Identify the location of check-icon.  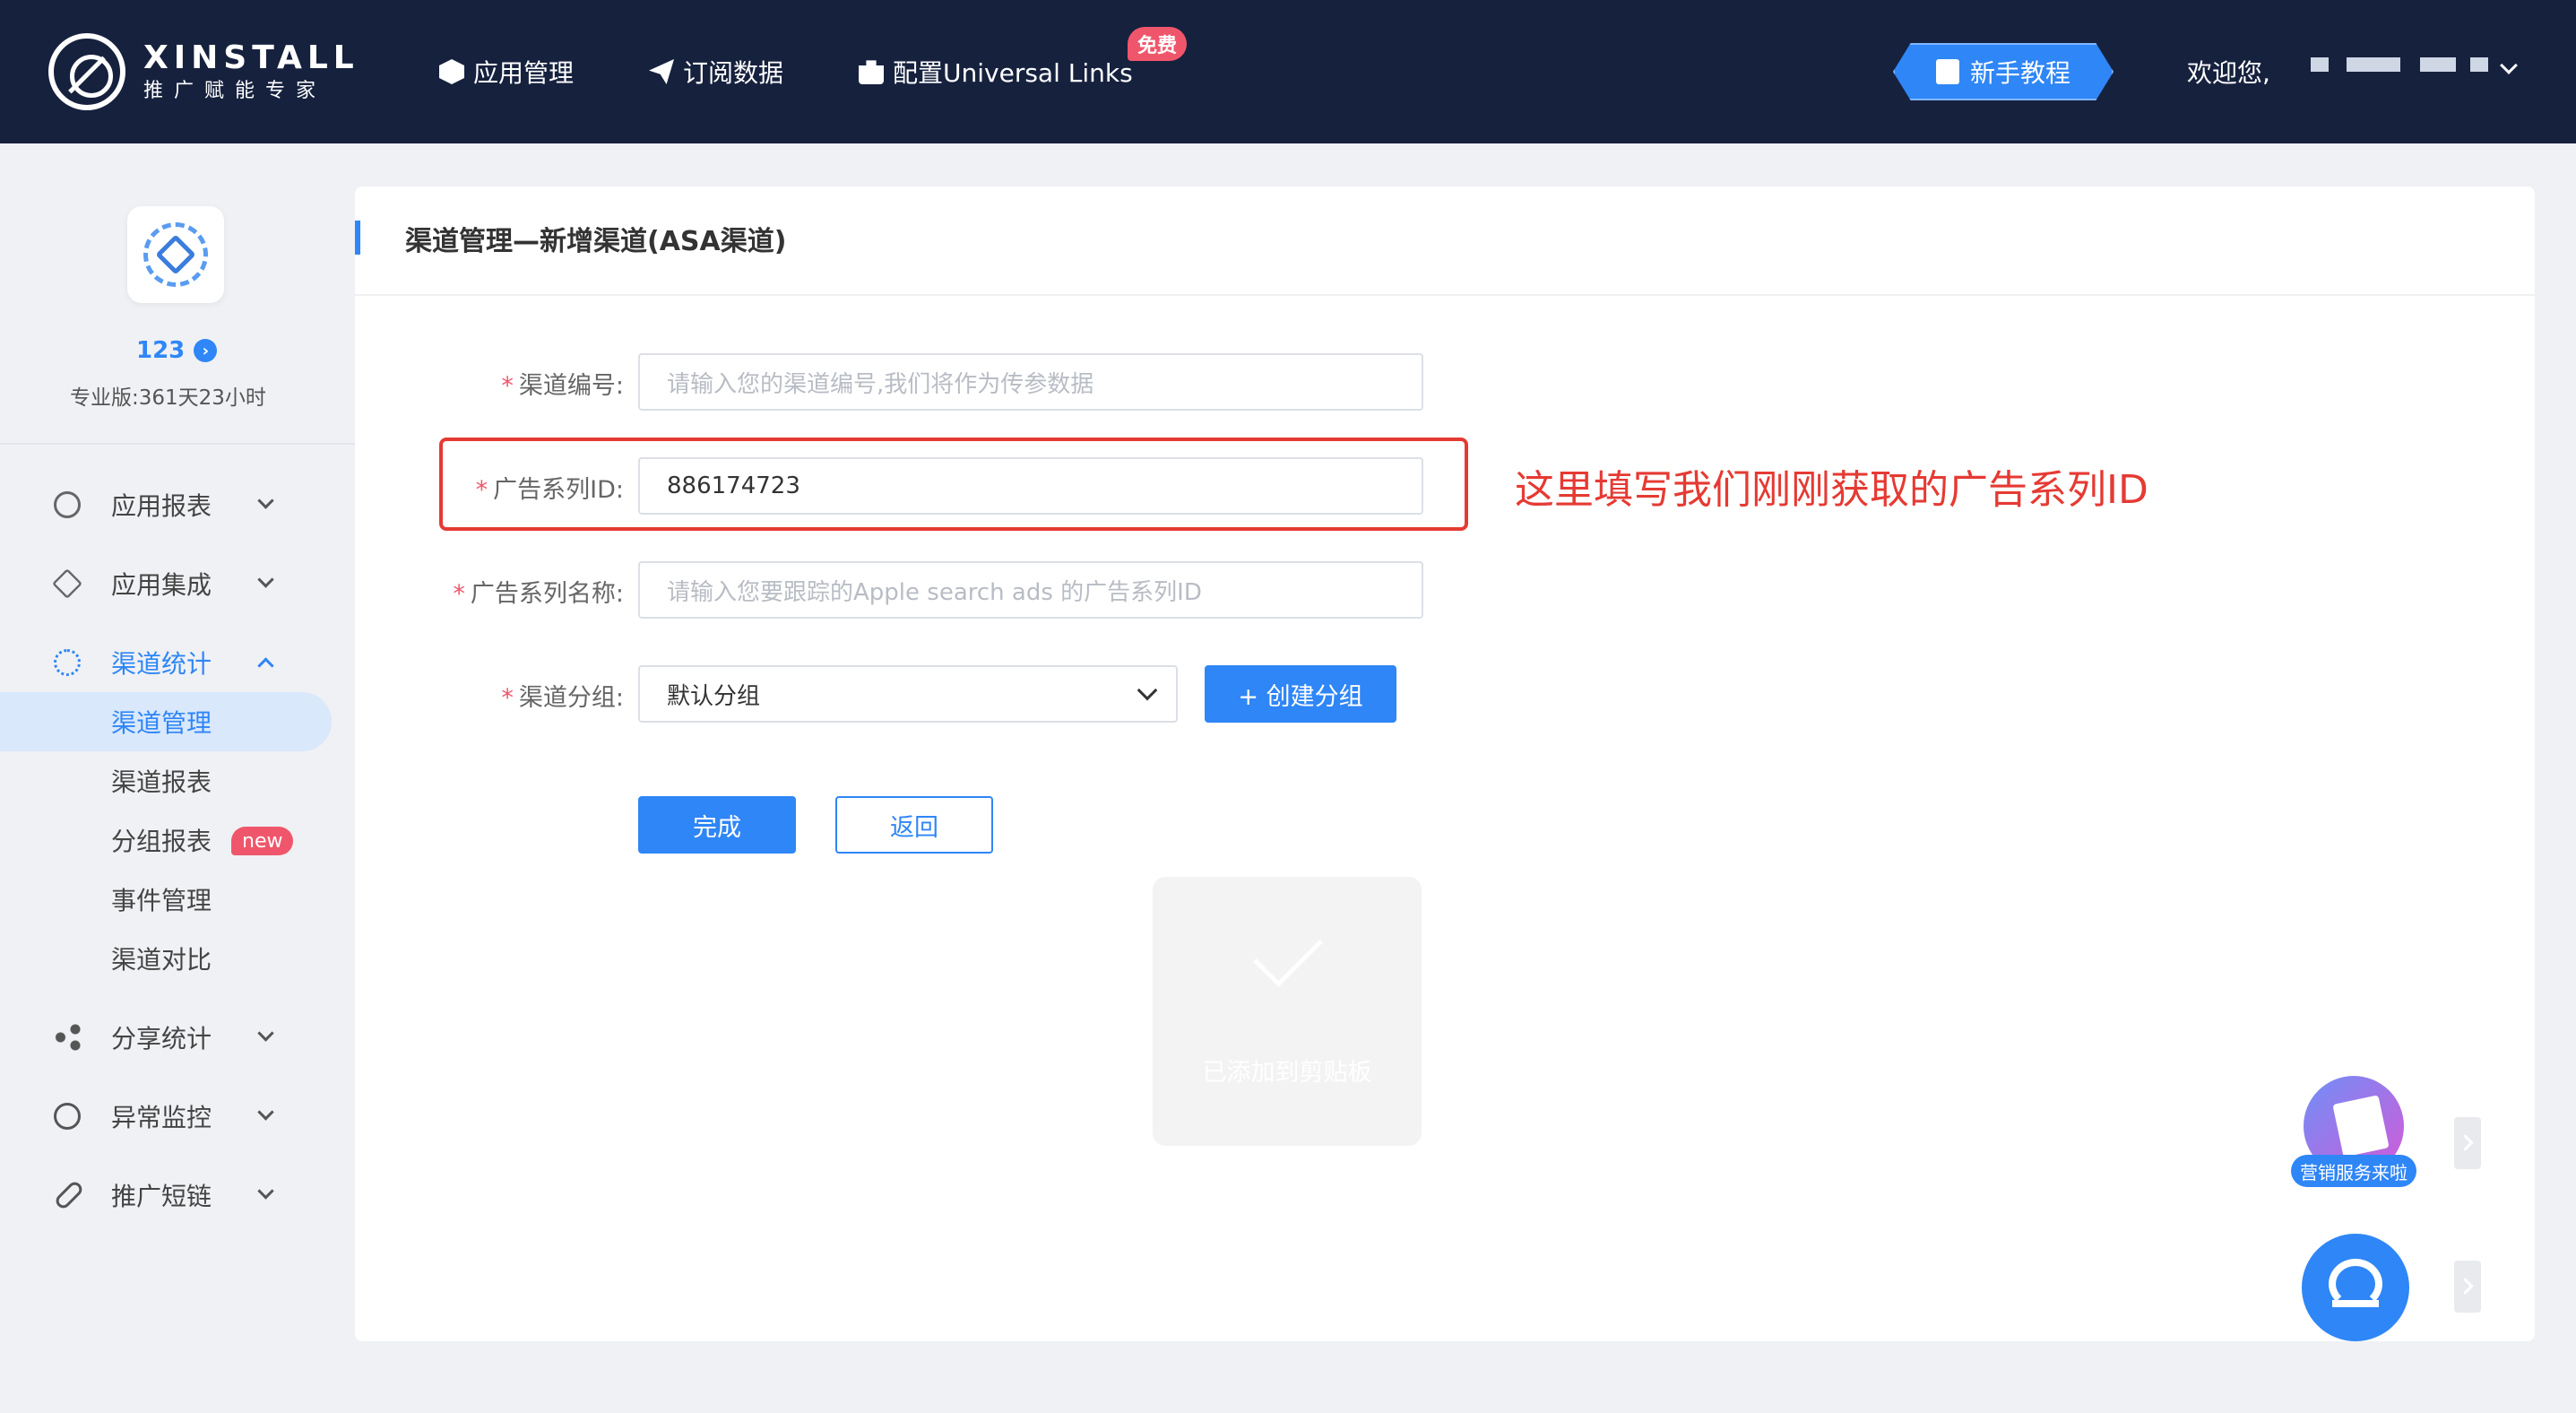
(1288, 952).